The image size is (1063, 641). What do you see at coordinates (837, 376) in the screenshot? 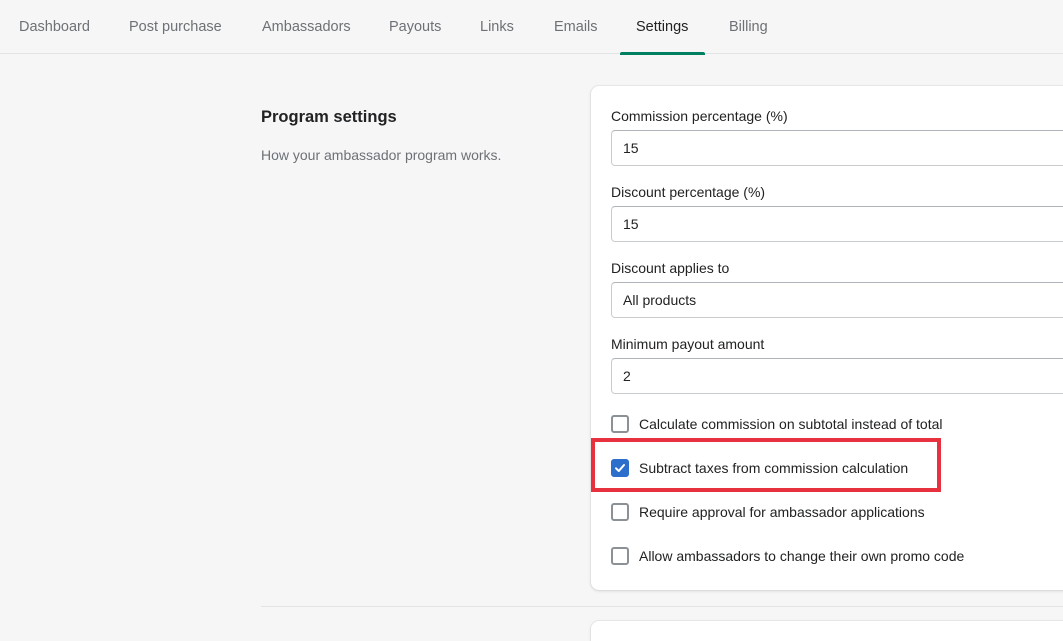
I see `minimum-payout-input` at bounding box center [837, 376].